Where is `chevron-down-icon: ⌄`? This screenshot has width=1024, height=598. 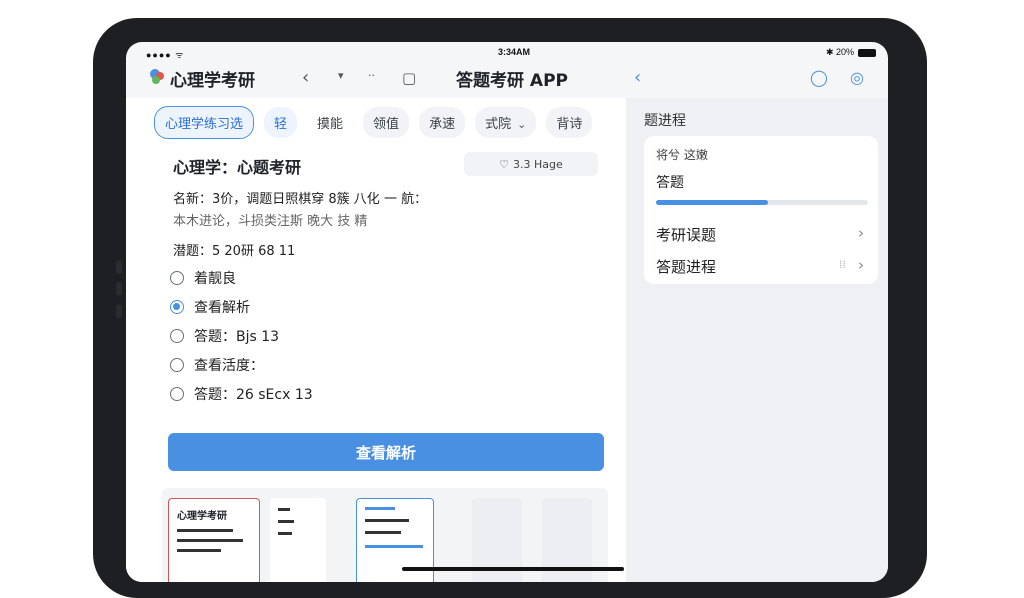 chevron-down-icon: ⌄ is located at coordinates (522, 124).